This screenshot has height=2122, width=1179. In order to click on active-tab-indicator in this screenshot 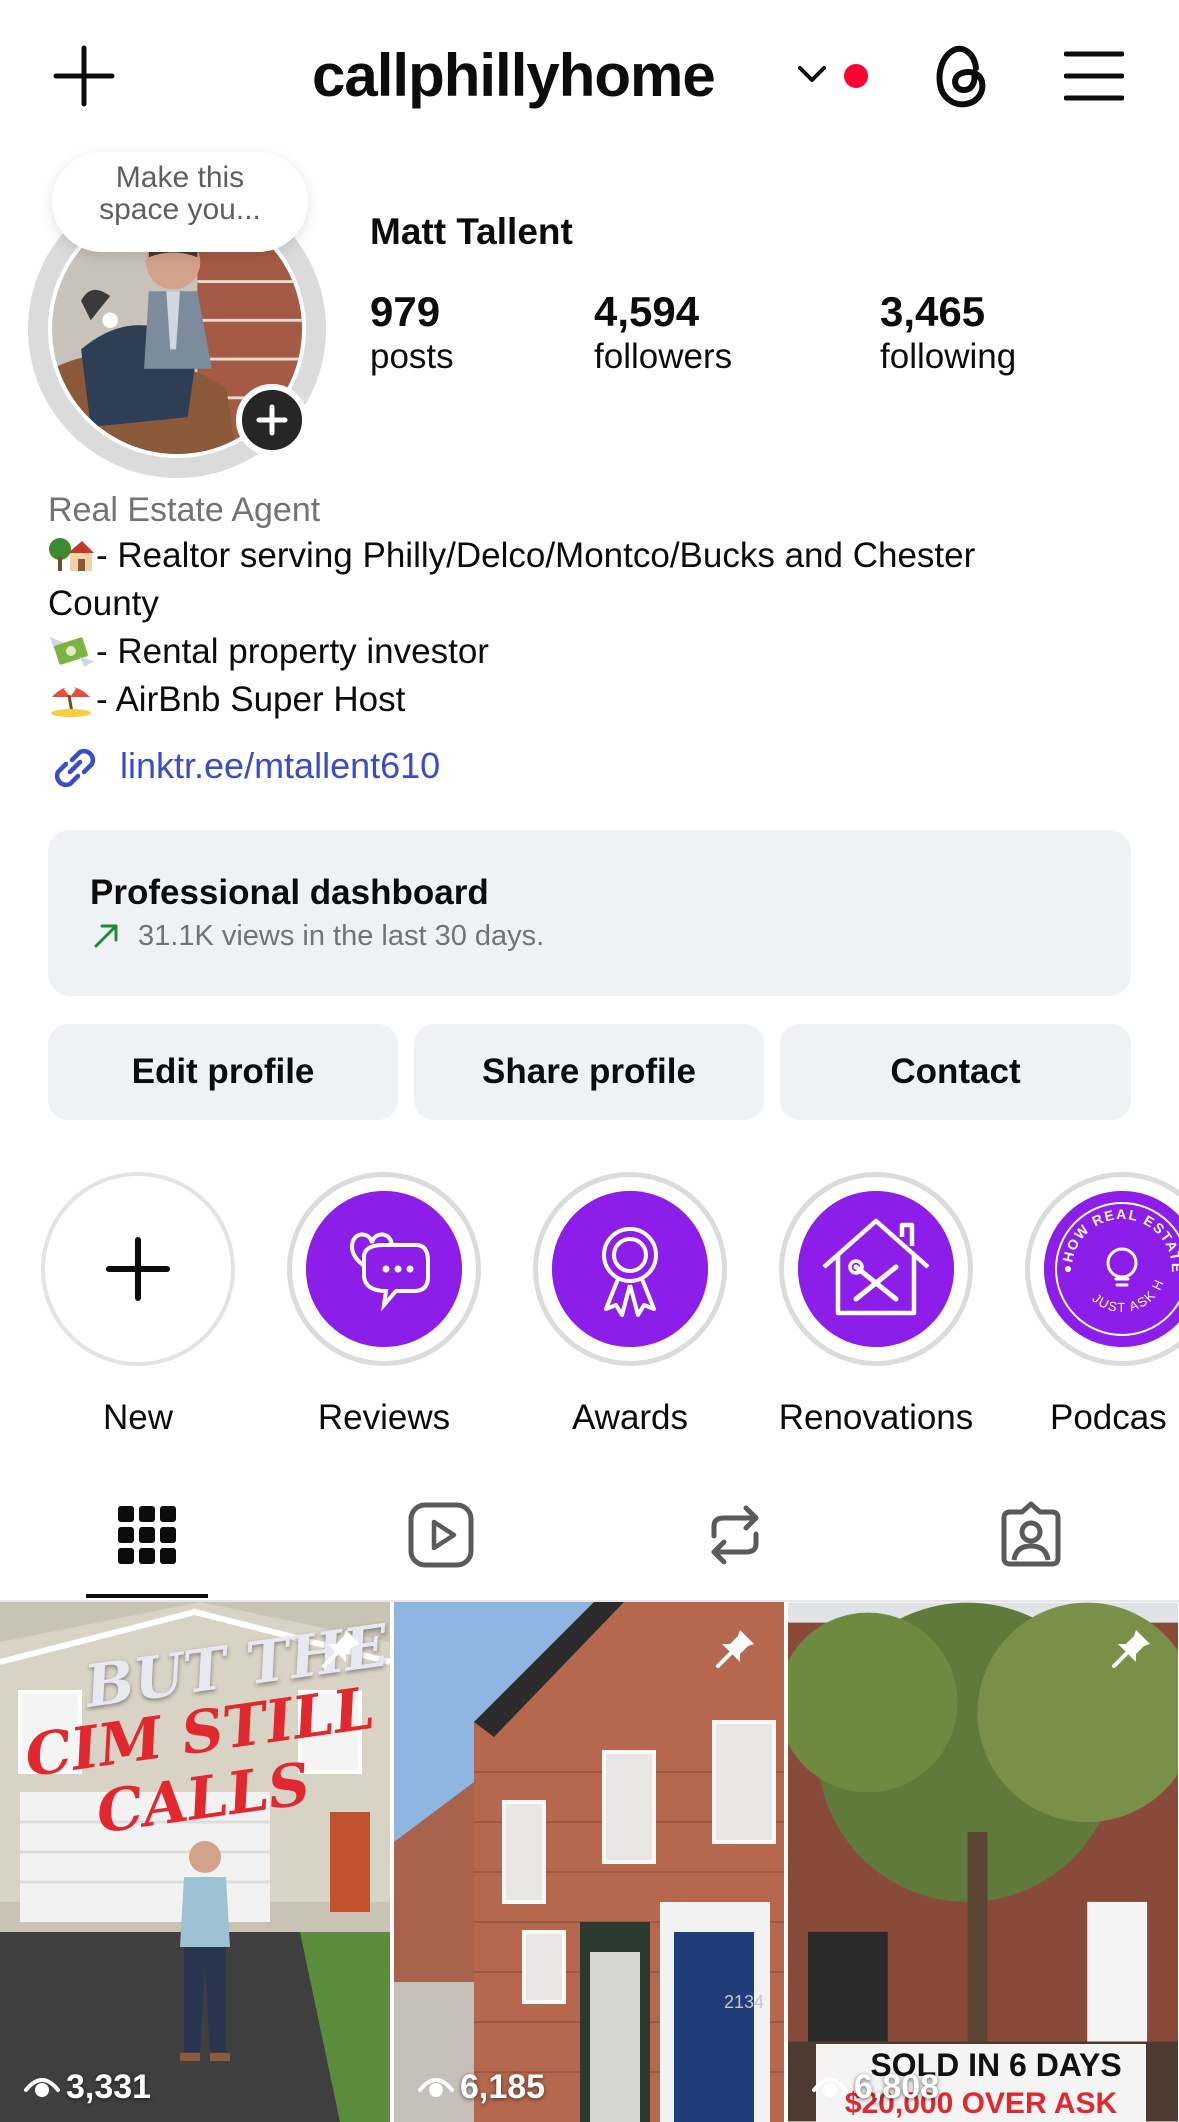, I will do `click(147, 1596)`.